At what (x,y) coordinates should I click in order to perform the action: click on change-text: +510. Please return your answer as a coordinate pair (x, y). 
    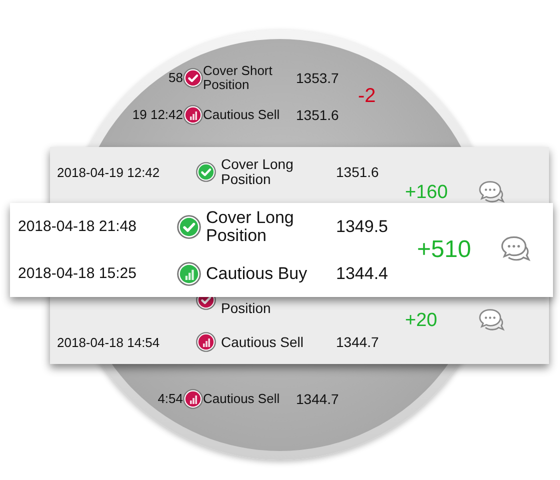
    Looking at the image, I should click on (444, 250).